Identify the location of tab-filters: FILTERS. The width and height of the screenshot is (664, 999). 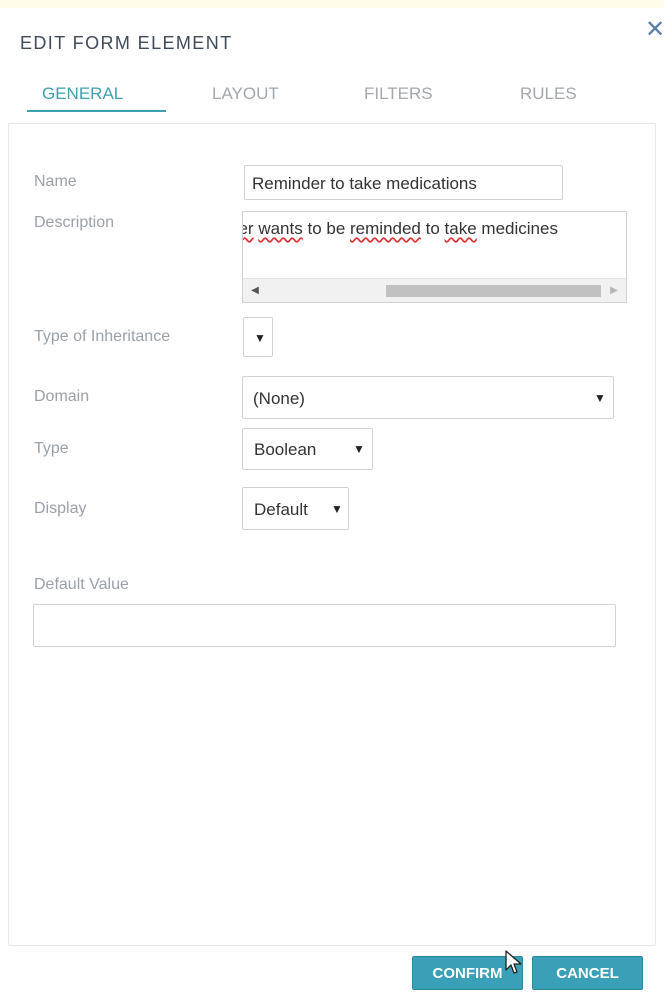
(398, 94).